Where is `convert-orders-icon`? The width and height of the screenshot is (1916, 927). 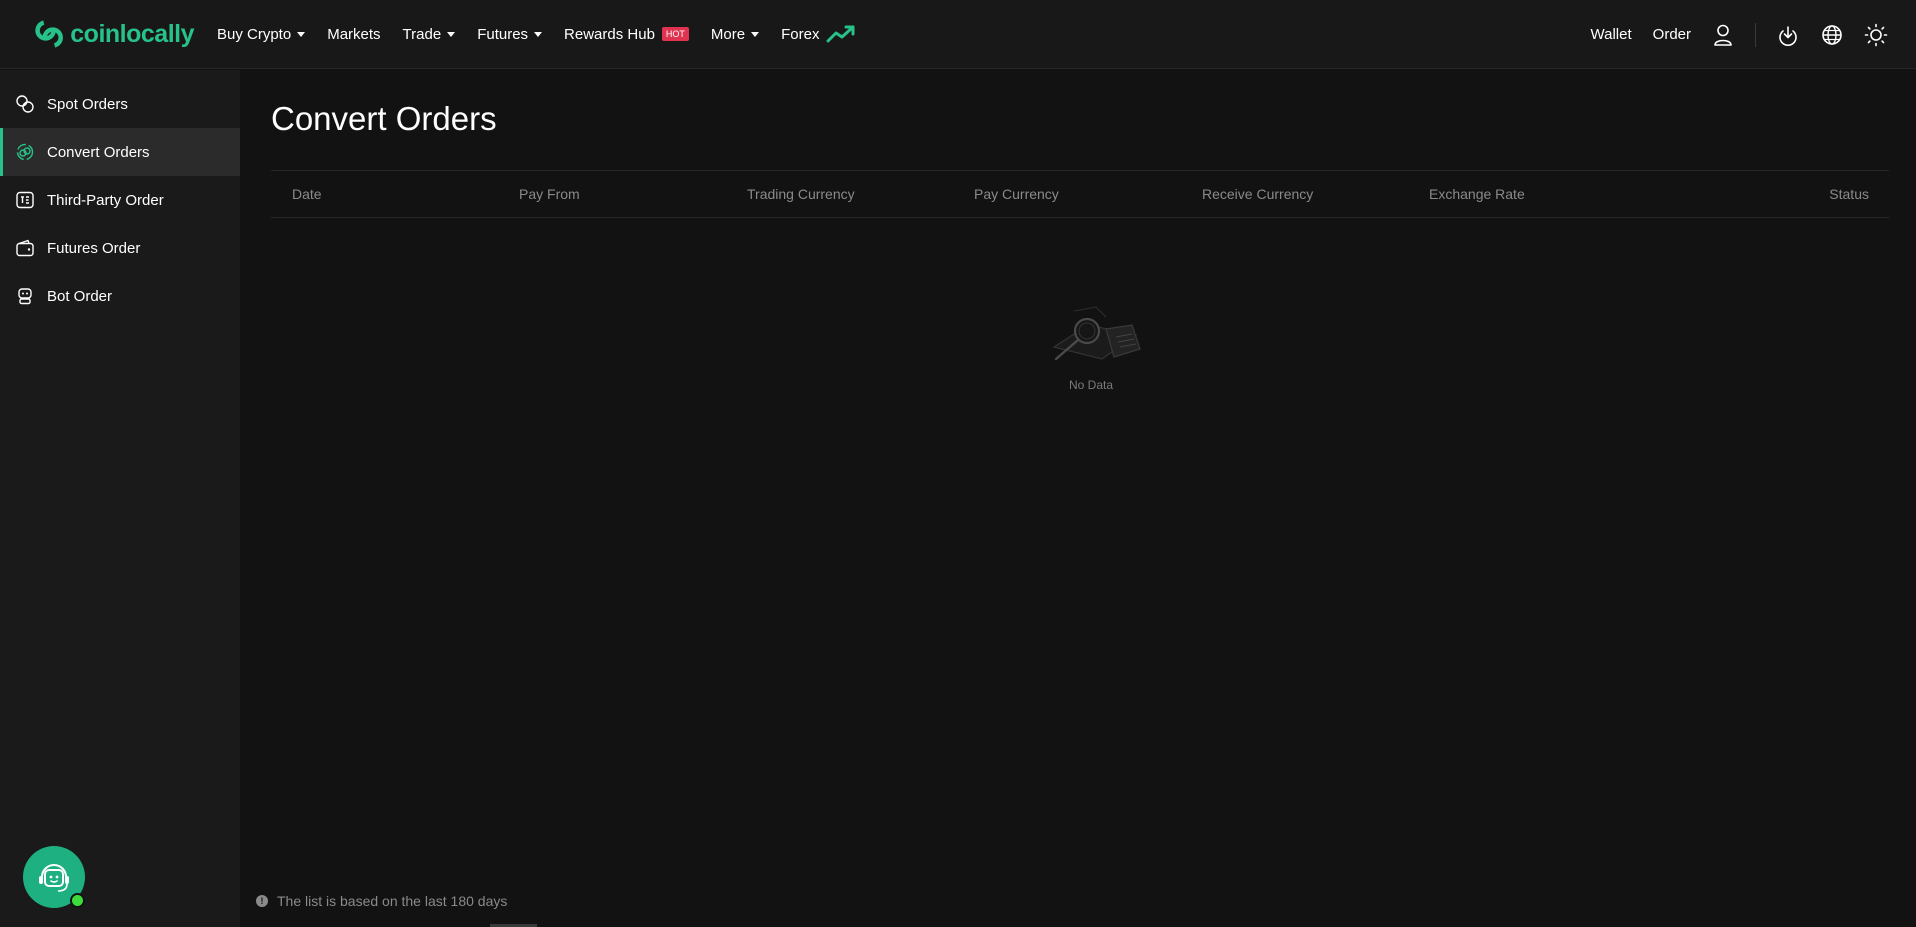 convert-orders-icon is located at coordinates (25, 152).